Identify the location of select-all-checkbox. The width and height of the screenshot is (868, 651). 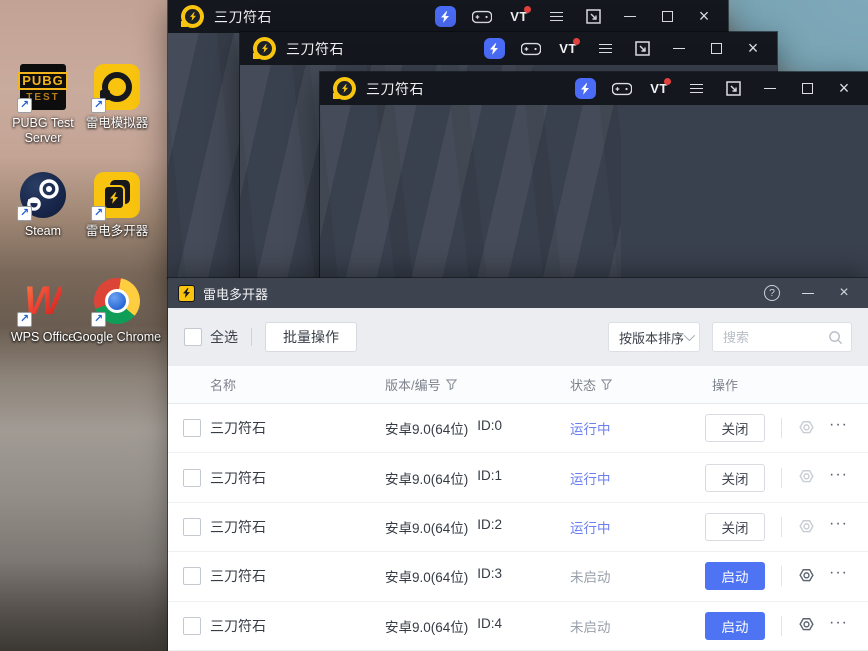
(193, 337).